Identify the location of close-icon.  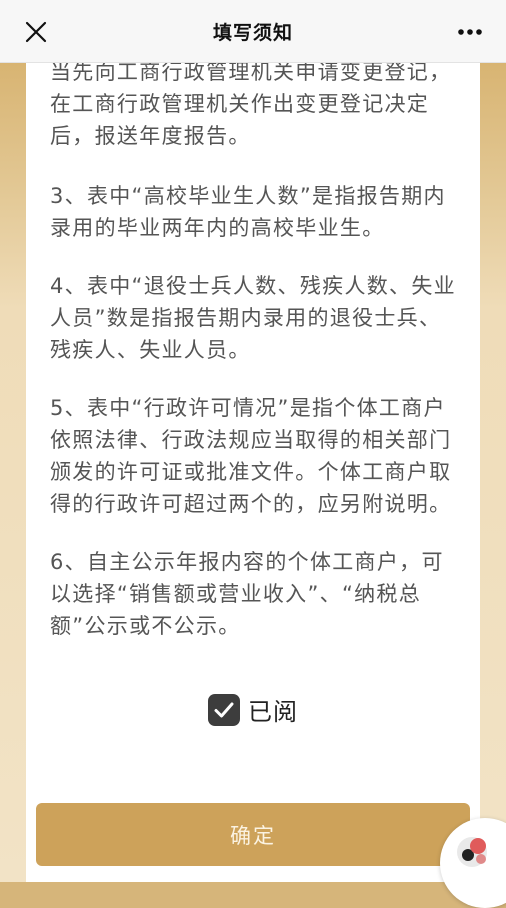
(36, 32).